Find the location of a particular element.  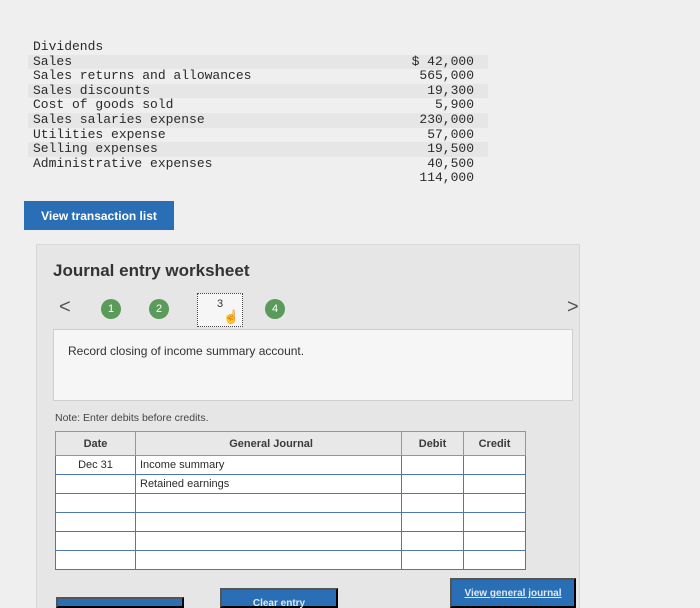

chevron-right-icon: > is located at coordinates (573, 307).